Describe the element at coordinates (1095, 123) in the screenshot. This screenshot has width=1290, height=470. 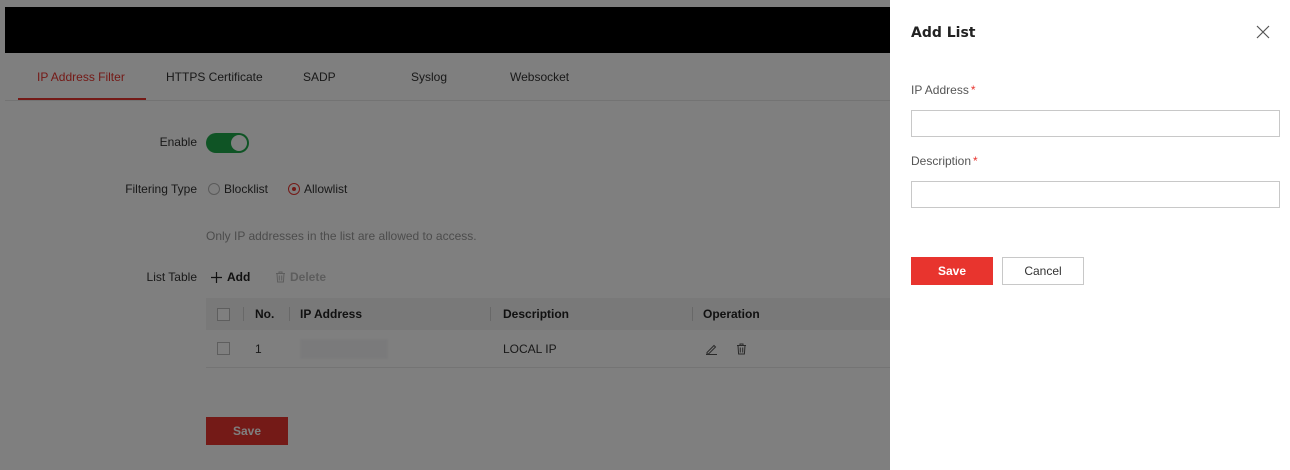
I see `ip-address-input` at that location.